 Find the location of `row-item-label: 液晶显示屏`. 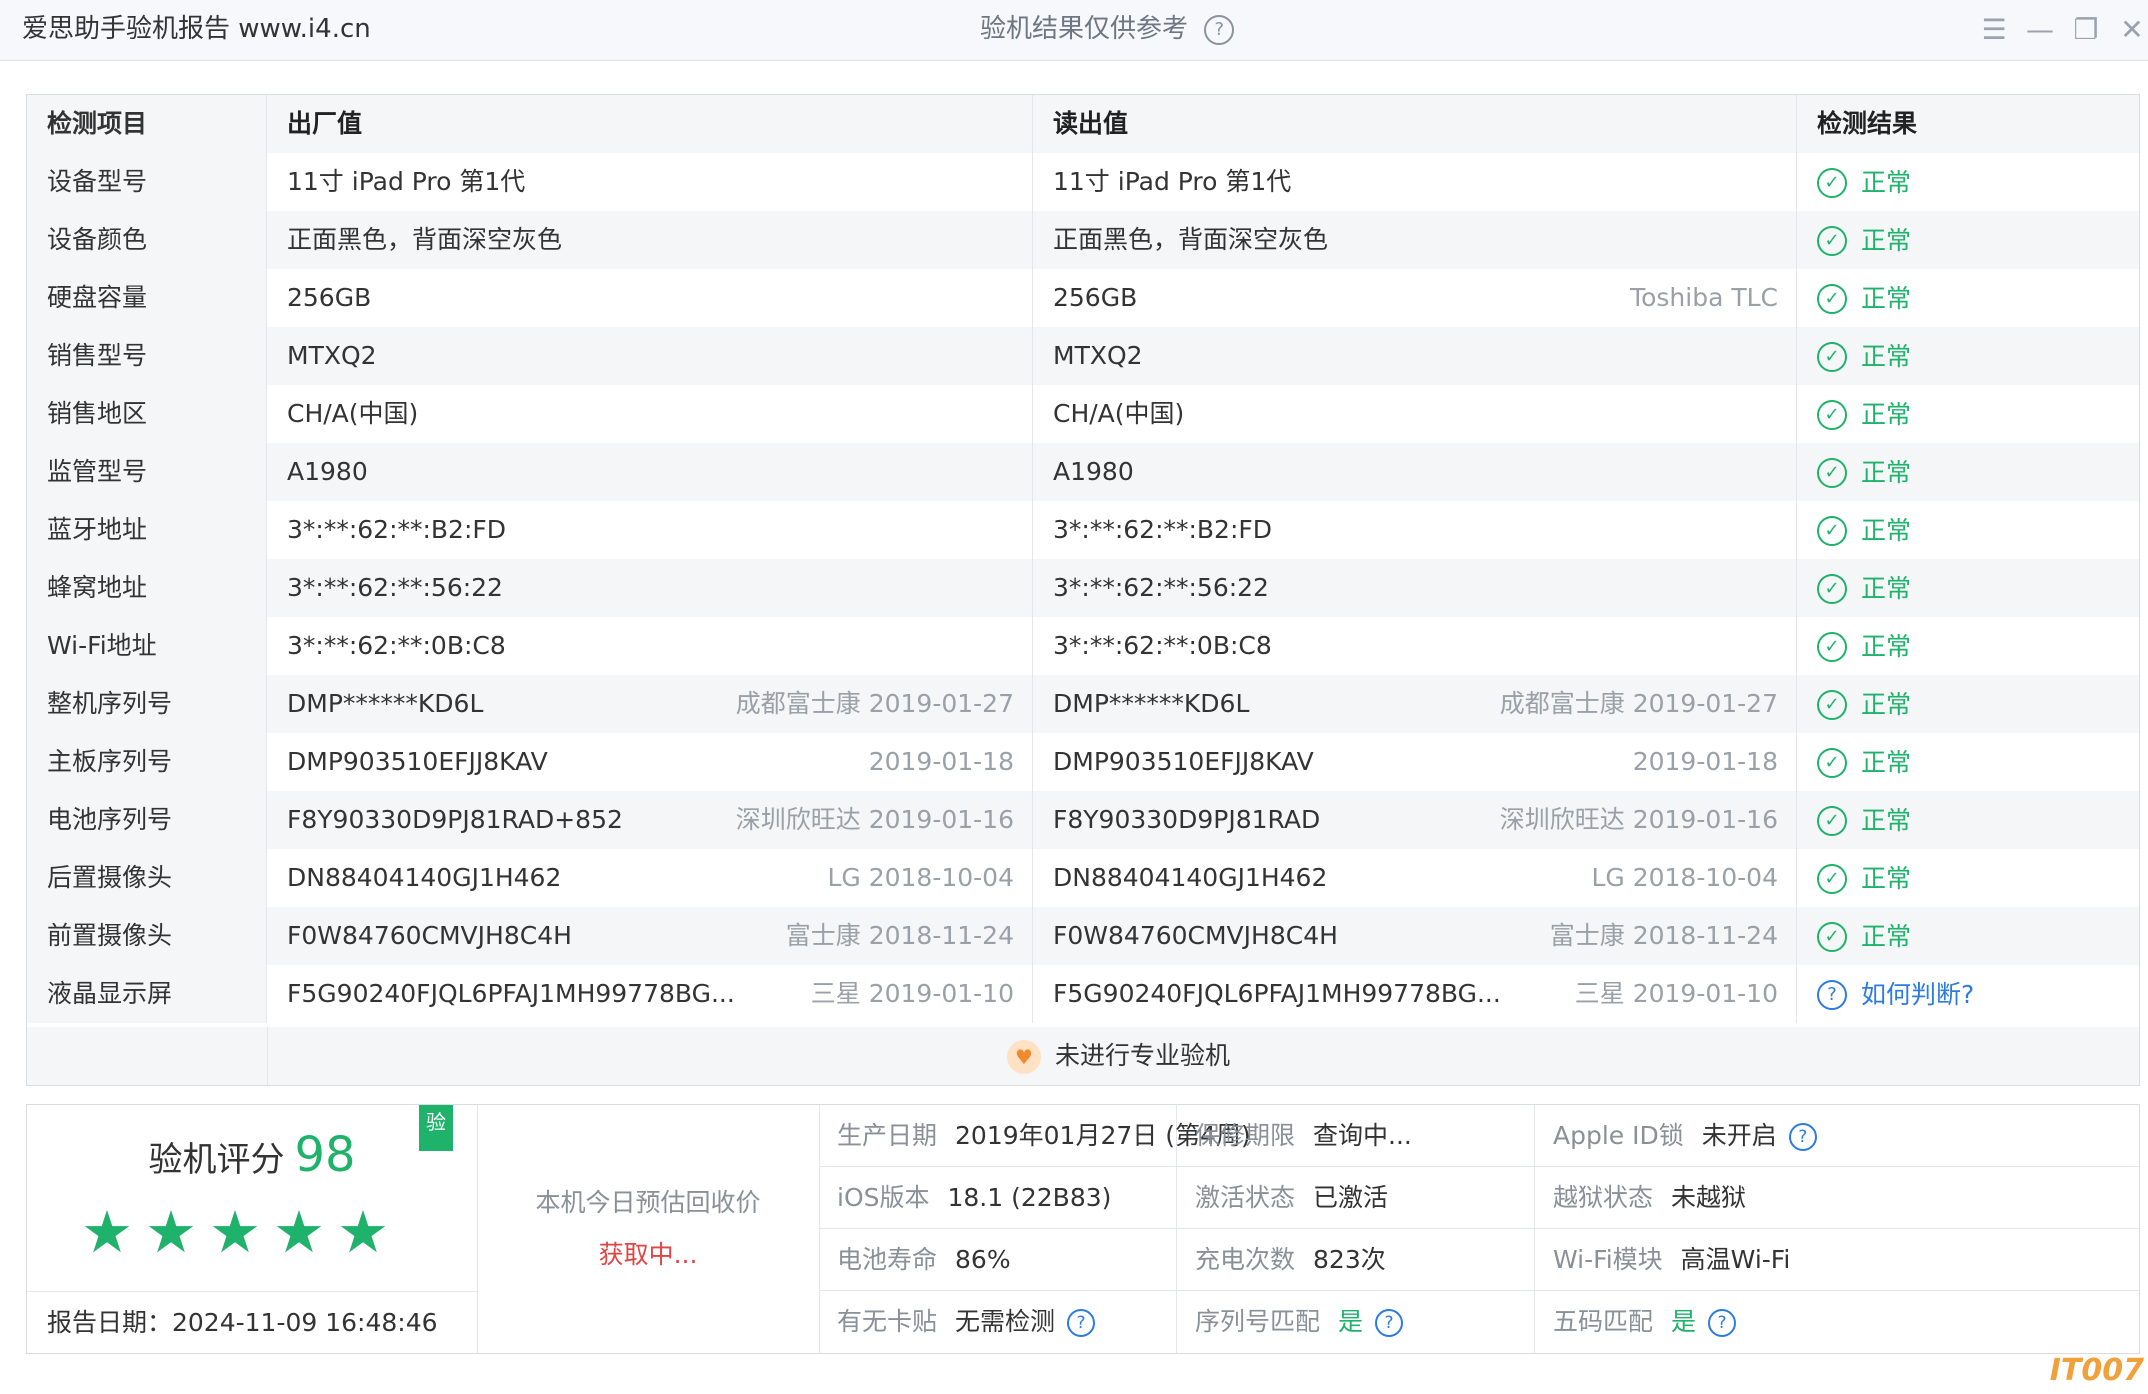

row-item-label: 液晶显示屏 is located at coordinates (147, 994).